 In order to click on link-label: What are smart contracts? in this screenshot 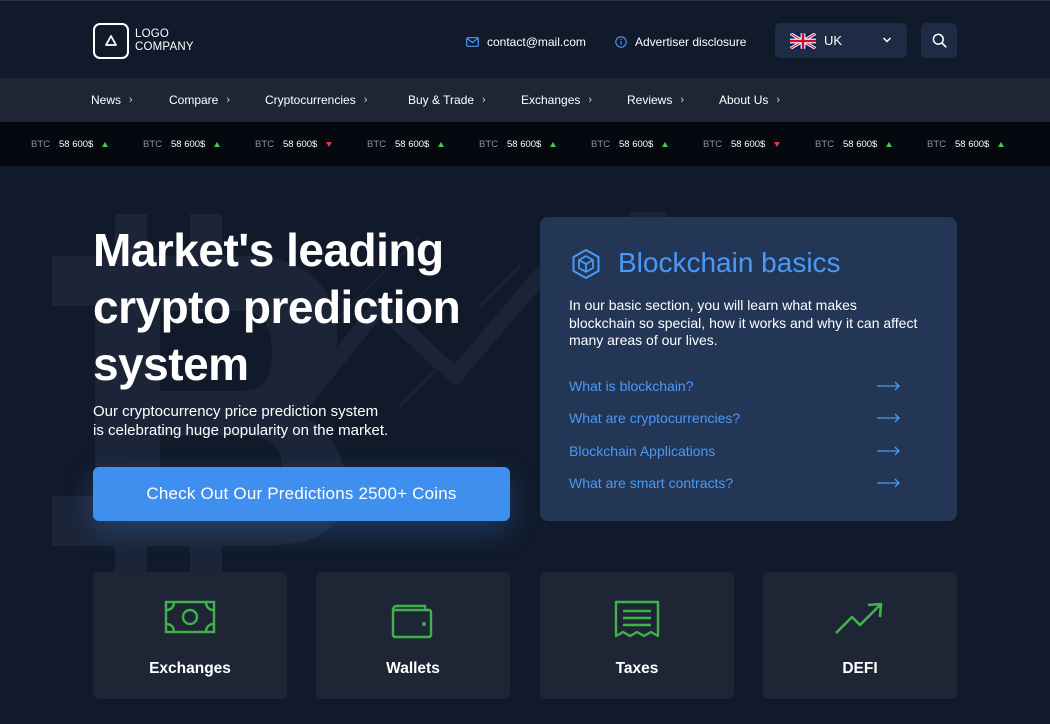, I will do `click(651, 483)`.